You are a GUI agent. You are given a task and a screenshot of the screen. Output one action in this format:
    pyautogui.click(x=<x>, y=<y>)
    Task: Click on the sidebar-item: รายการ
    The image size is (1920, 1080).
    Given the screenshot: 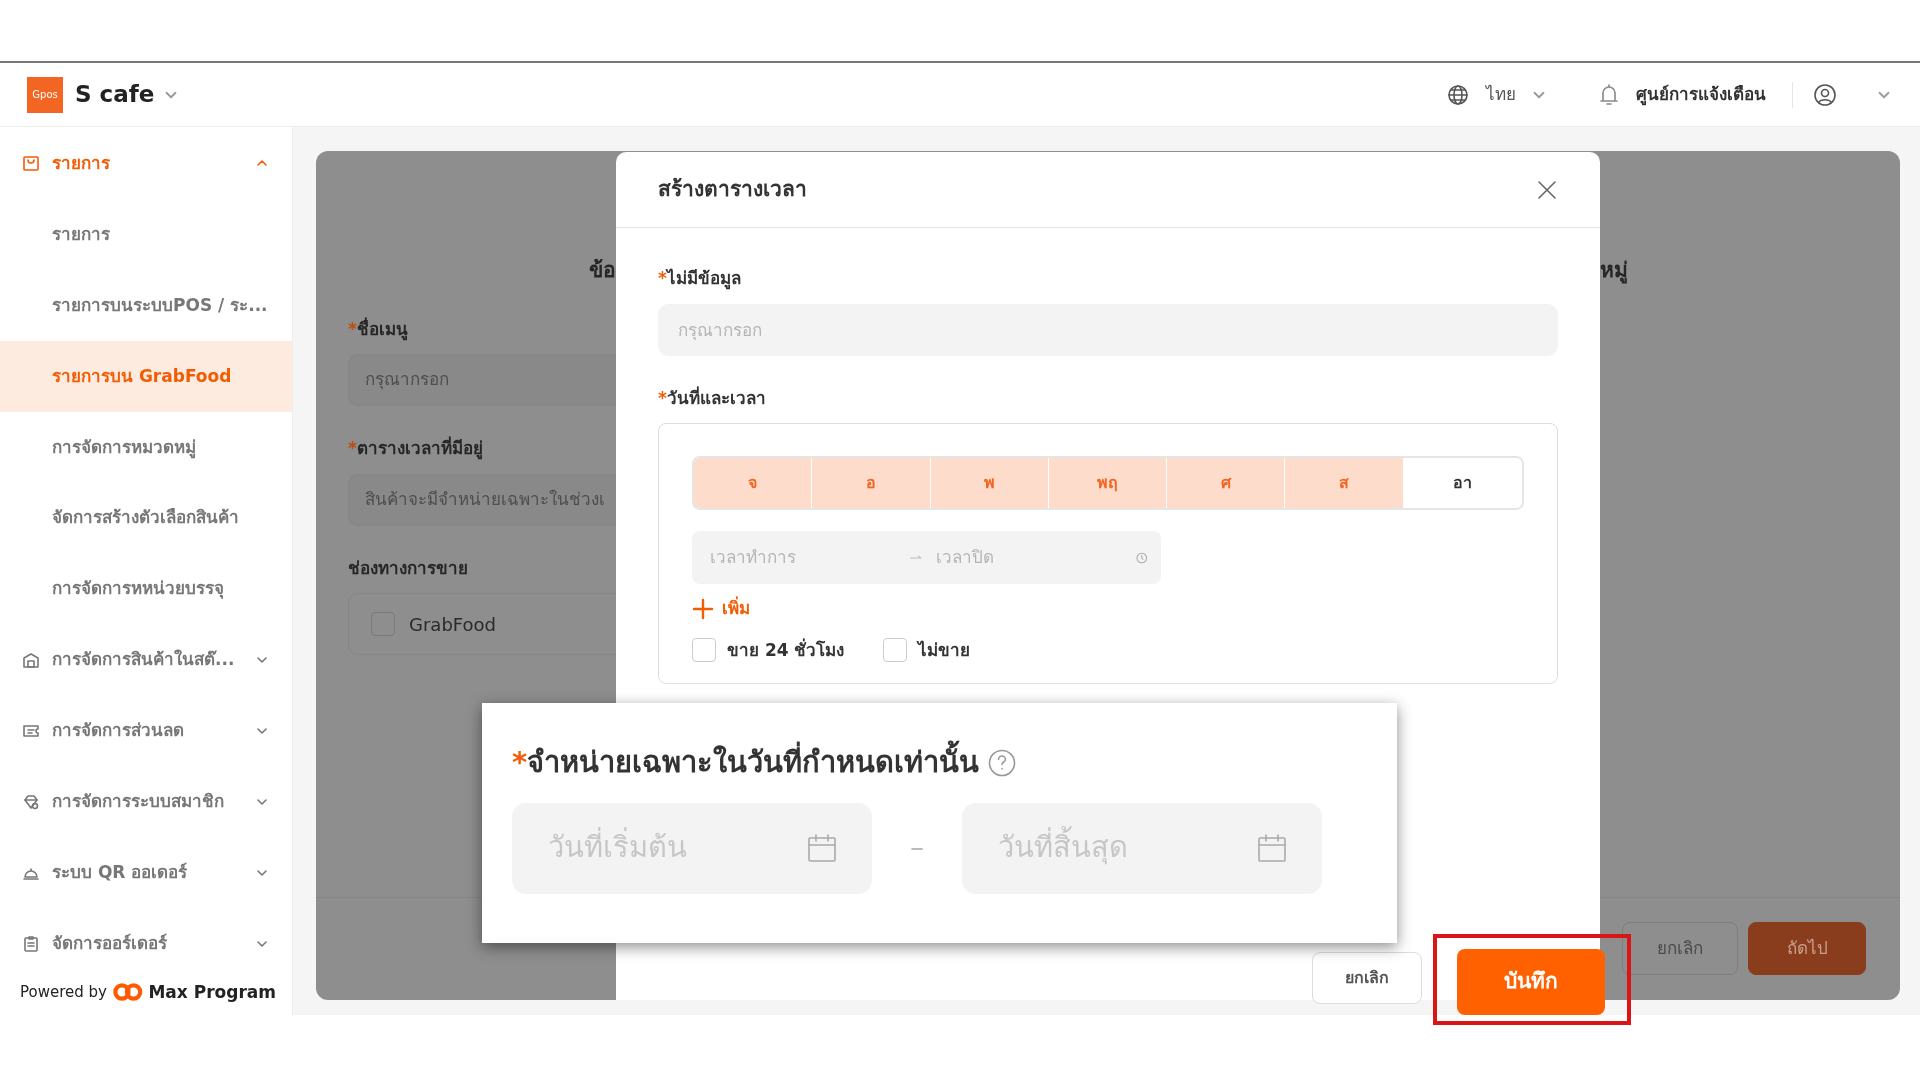 What is the action you would take?
    pyautogui.click(x=146, y=234)
    